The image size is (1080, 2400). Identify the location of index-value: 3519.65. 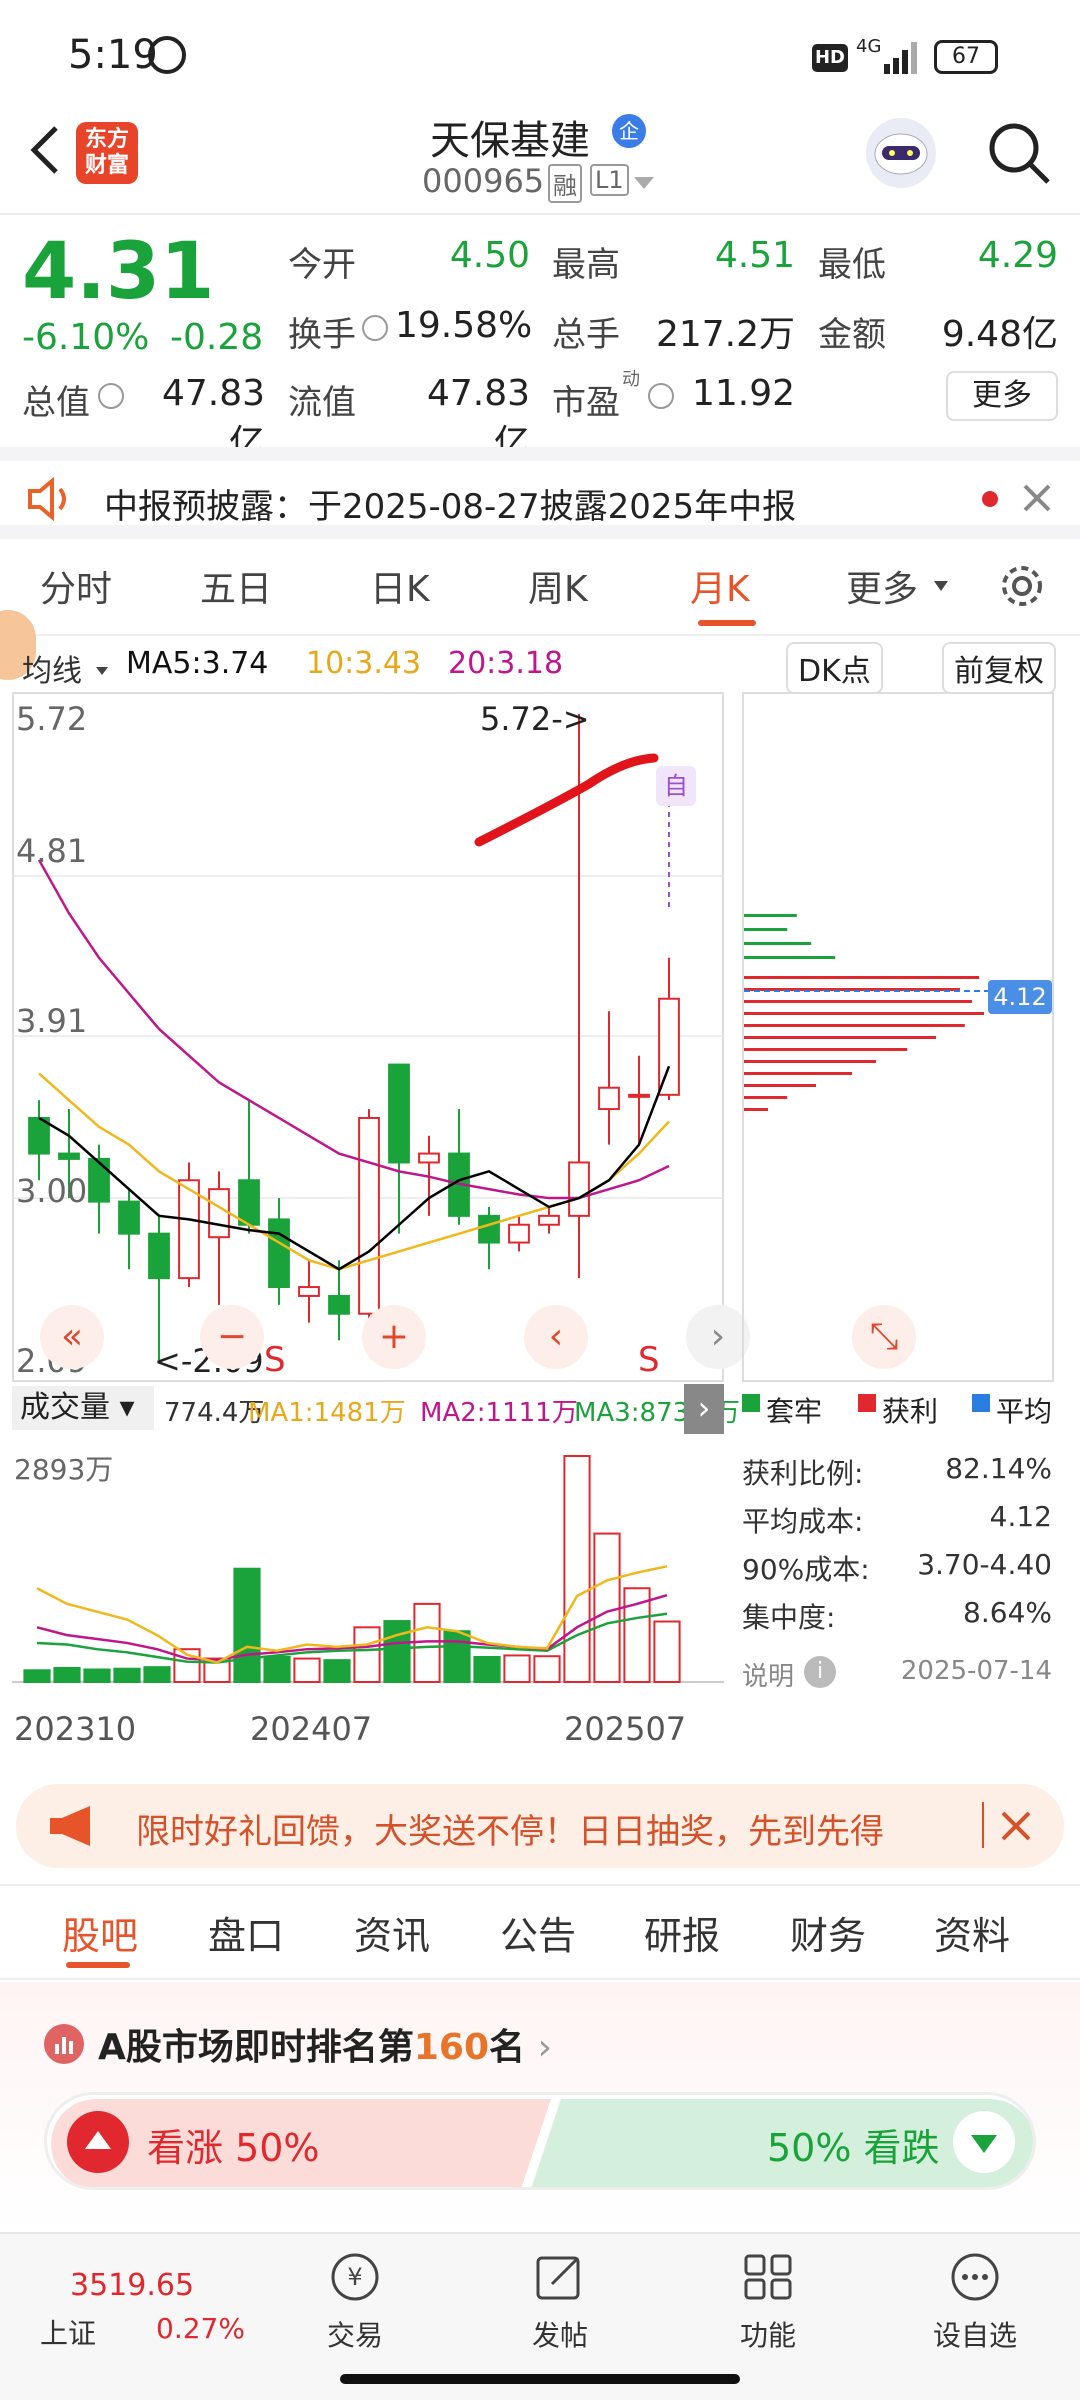
(132, 2285).